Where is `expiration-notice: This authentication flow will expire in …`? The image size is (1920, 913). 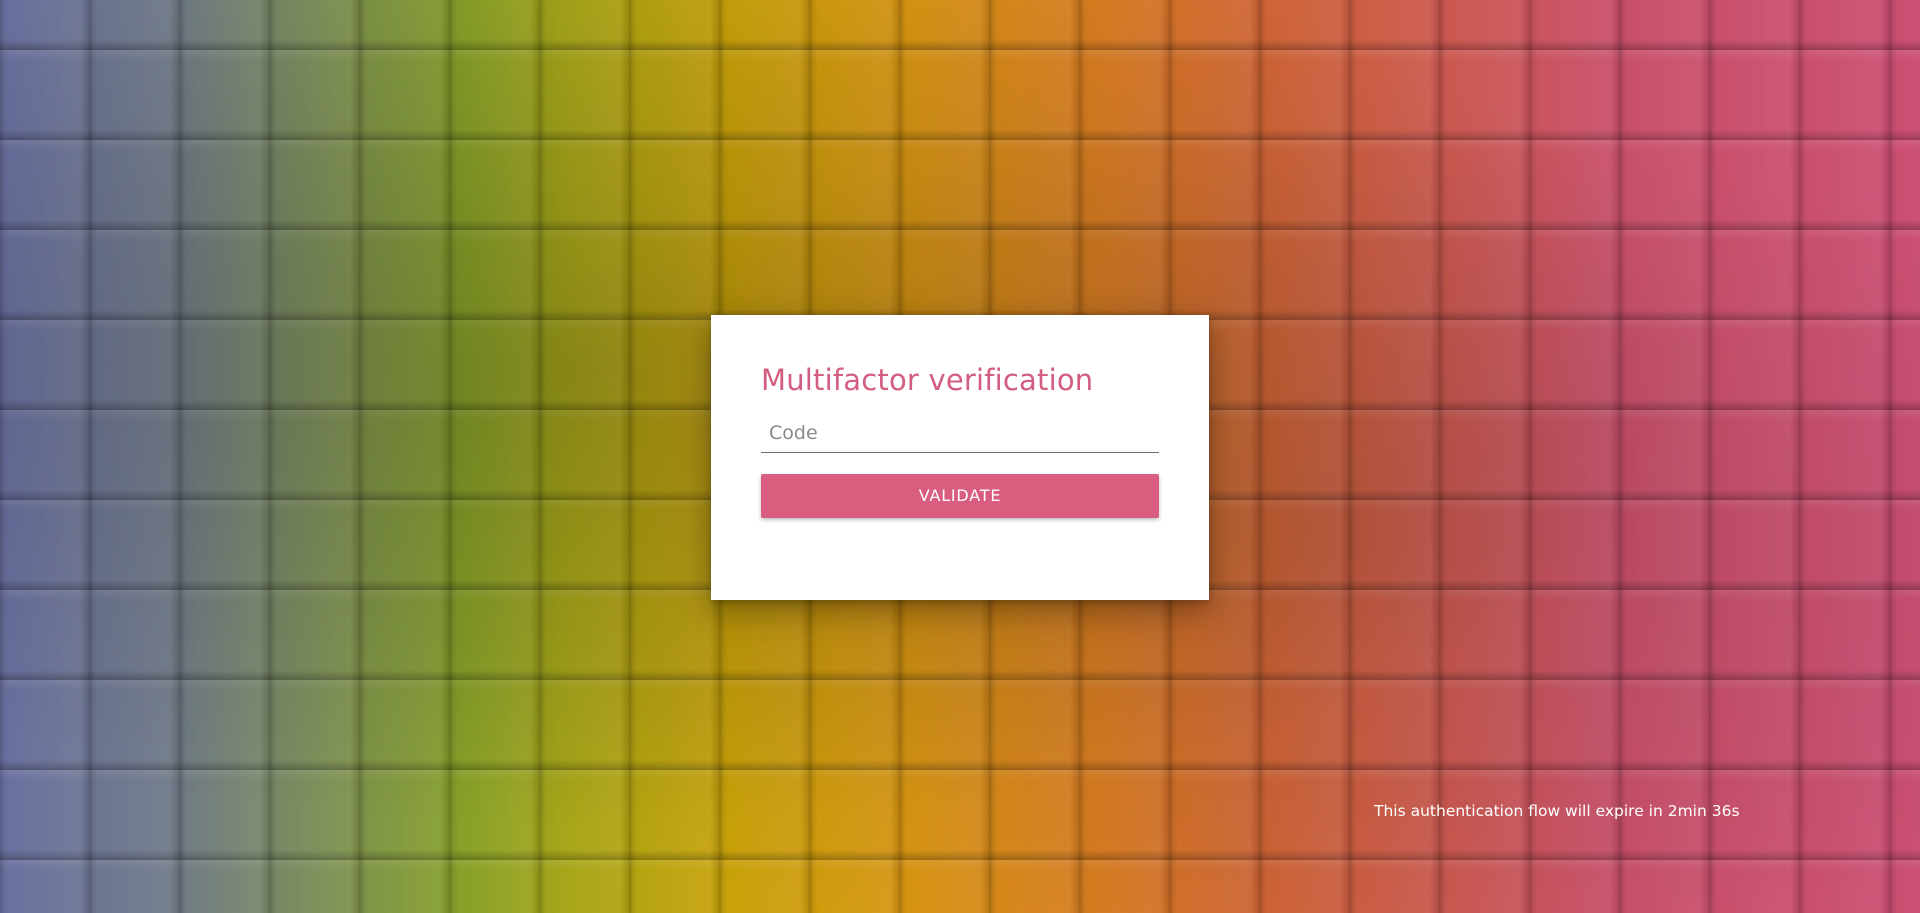 expiration-notice: This authentication flow will expire in … is located at coordinates (1557, 811).